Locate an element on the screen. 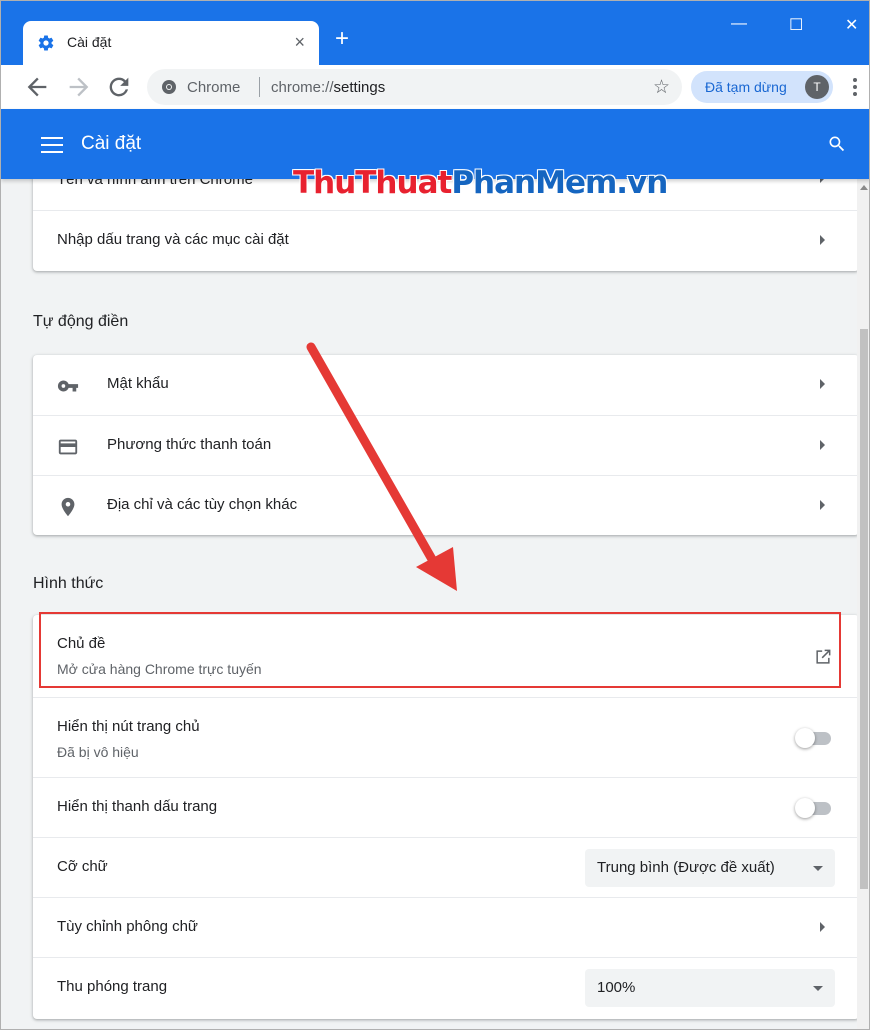 The image size is (870, 1030). profile-button: Đã tạm dừng T is located at coordinates (762, 87).